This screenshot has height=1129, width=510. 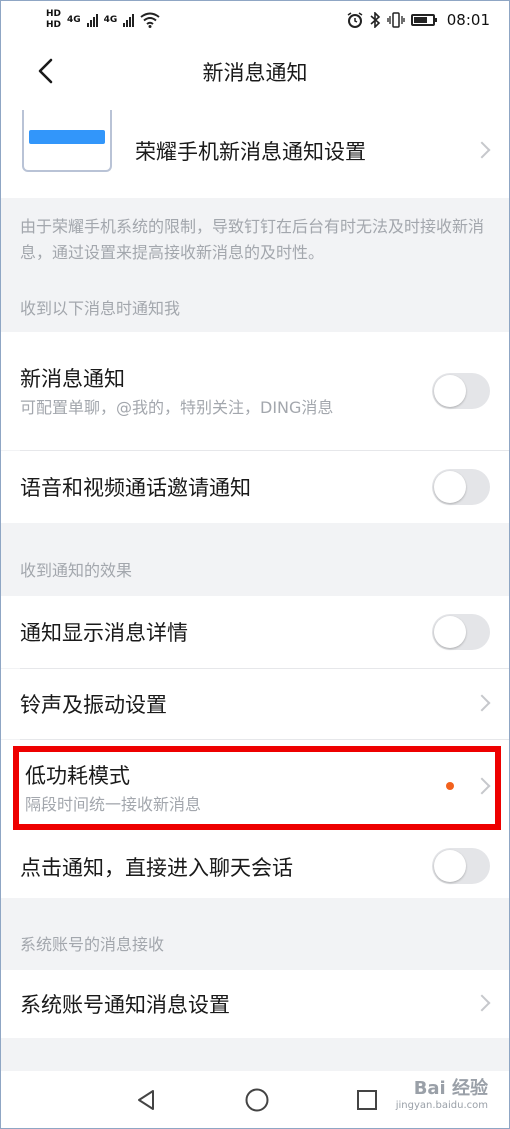 I want to click on watermark-line1: Bai 经验, so click(x=450, y=1088).